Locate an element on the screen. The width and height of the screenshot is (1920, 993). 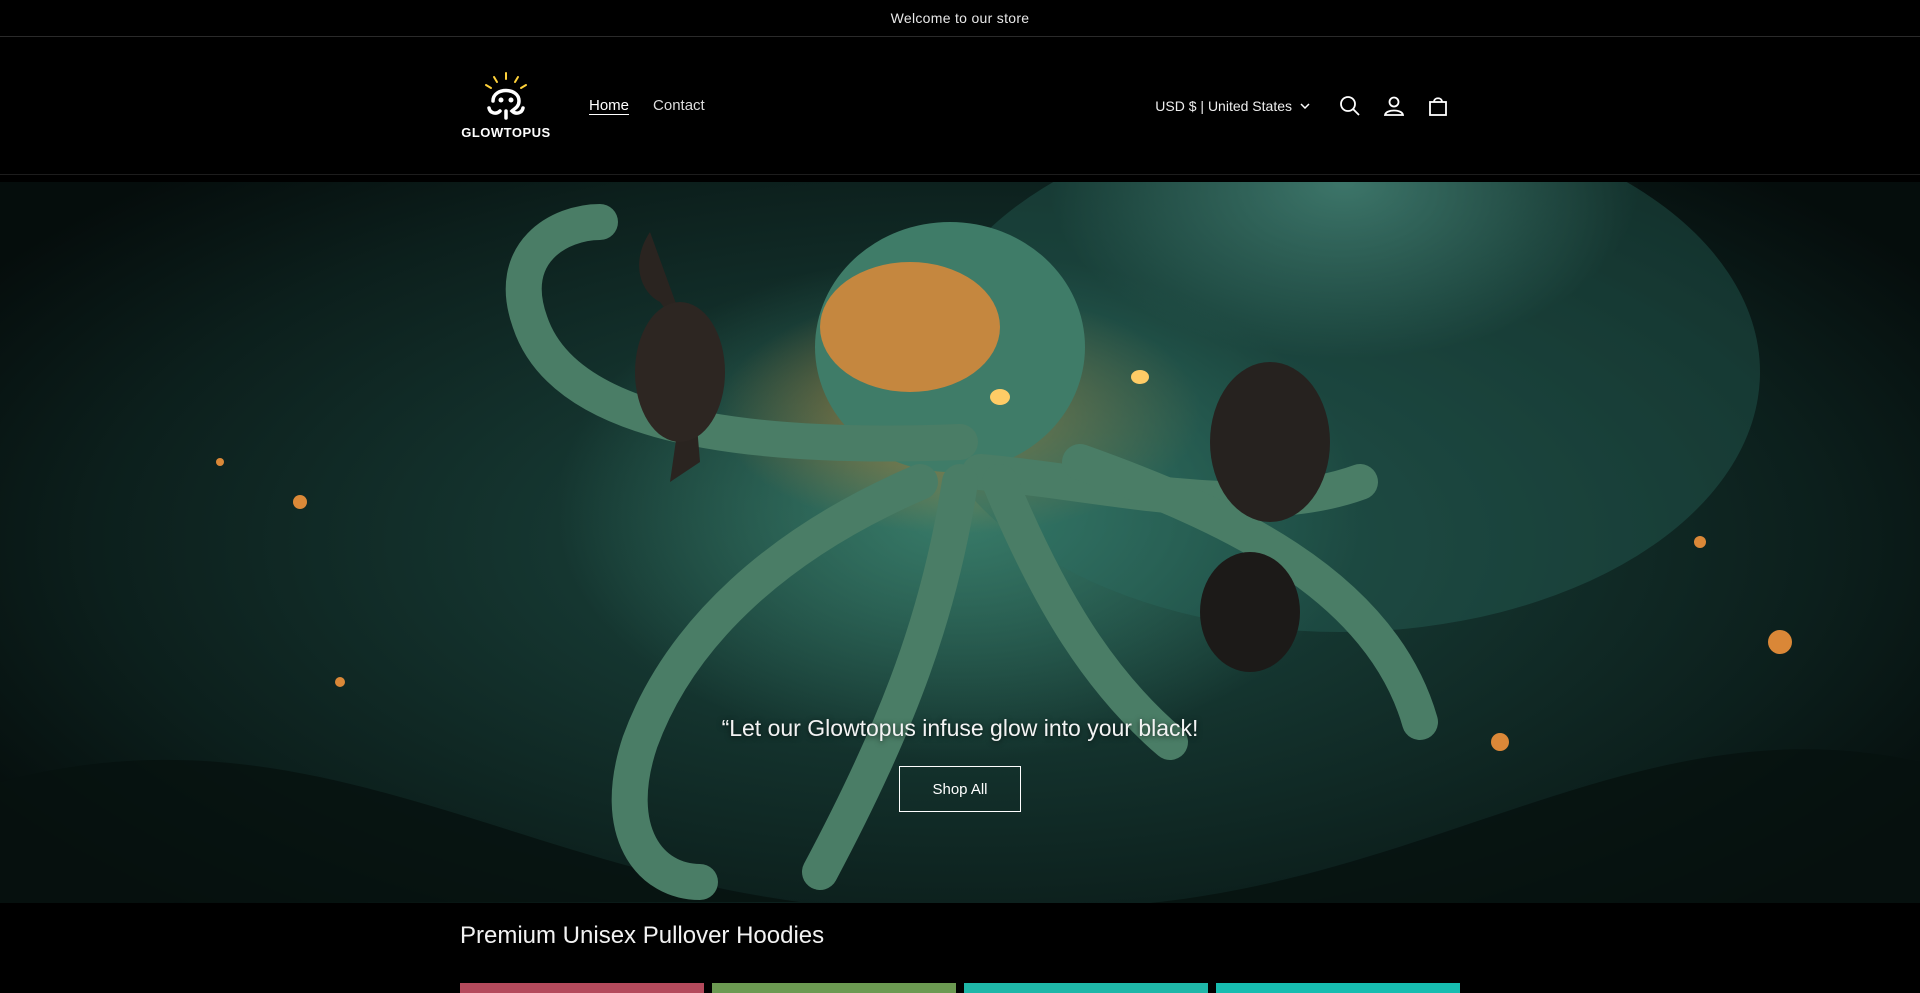
account-button is located at coordinates (1394, 106).